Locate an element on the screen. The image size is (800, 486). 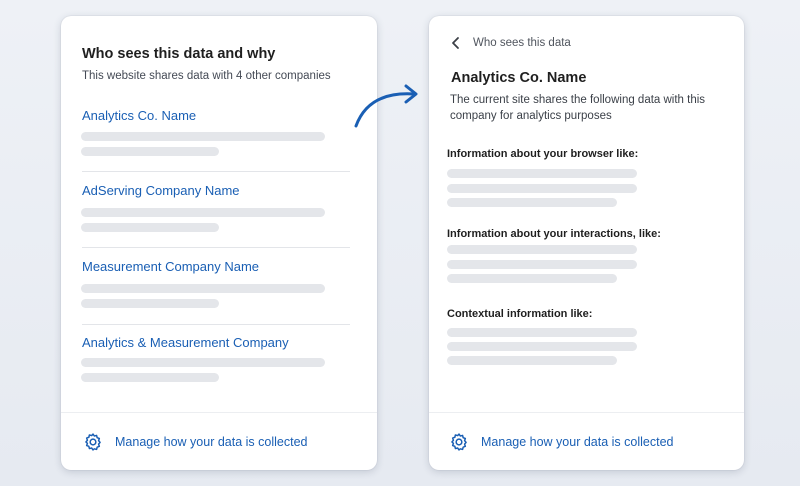
curved-arrow-icon is located at coordinates (386, 106).